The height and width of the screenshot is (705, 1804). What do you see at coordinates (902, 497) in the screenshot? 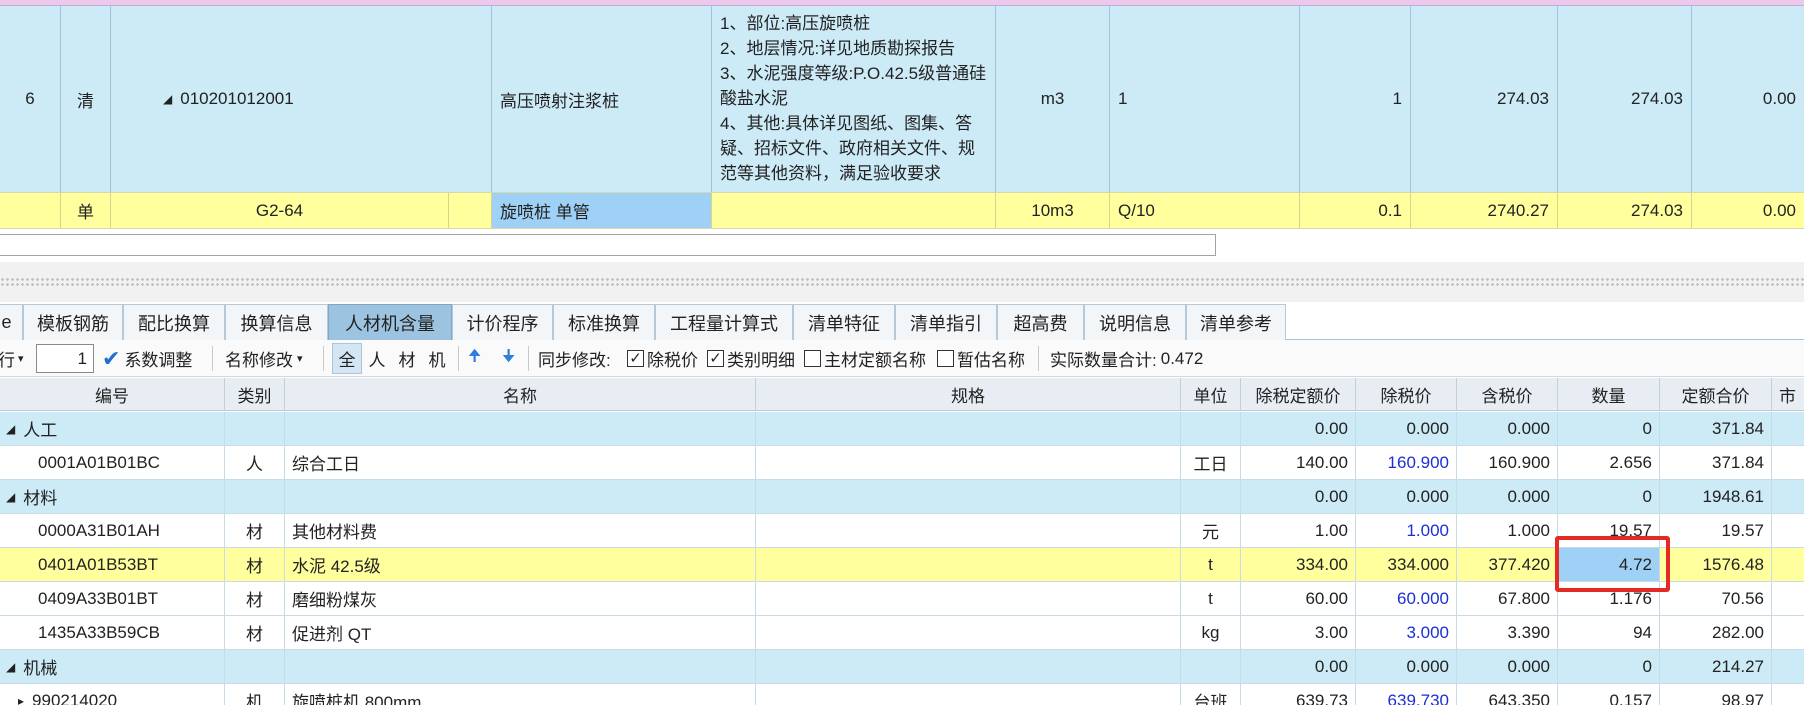
I see `group-row: ◢ 材料 0.00 0.000 0.000 0 1948.61` at bounding box center [902, 497].